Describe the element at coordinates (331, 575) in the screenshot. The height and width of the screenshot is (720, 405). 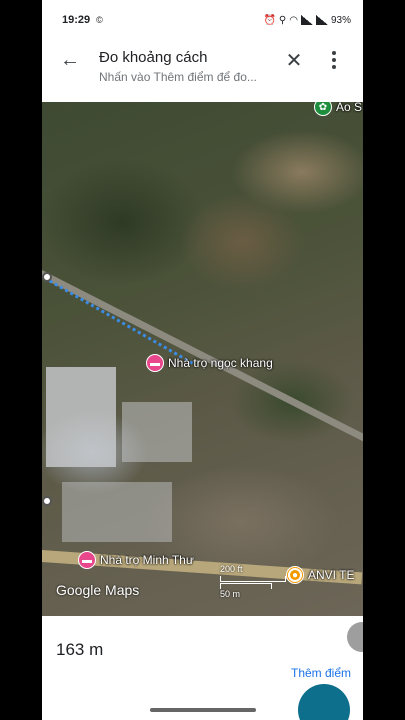
I see `poi-label: ANVI TE` at that location.